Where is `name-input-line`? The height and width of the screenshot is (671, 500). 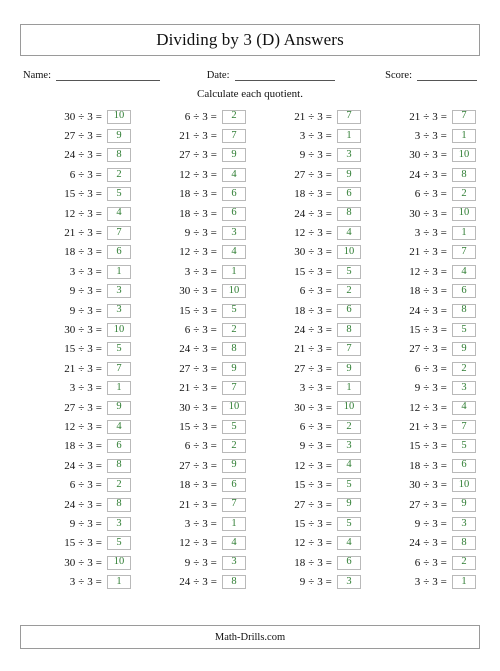 name-input-line is located at coordinates (108, 75).